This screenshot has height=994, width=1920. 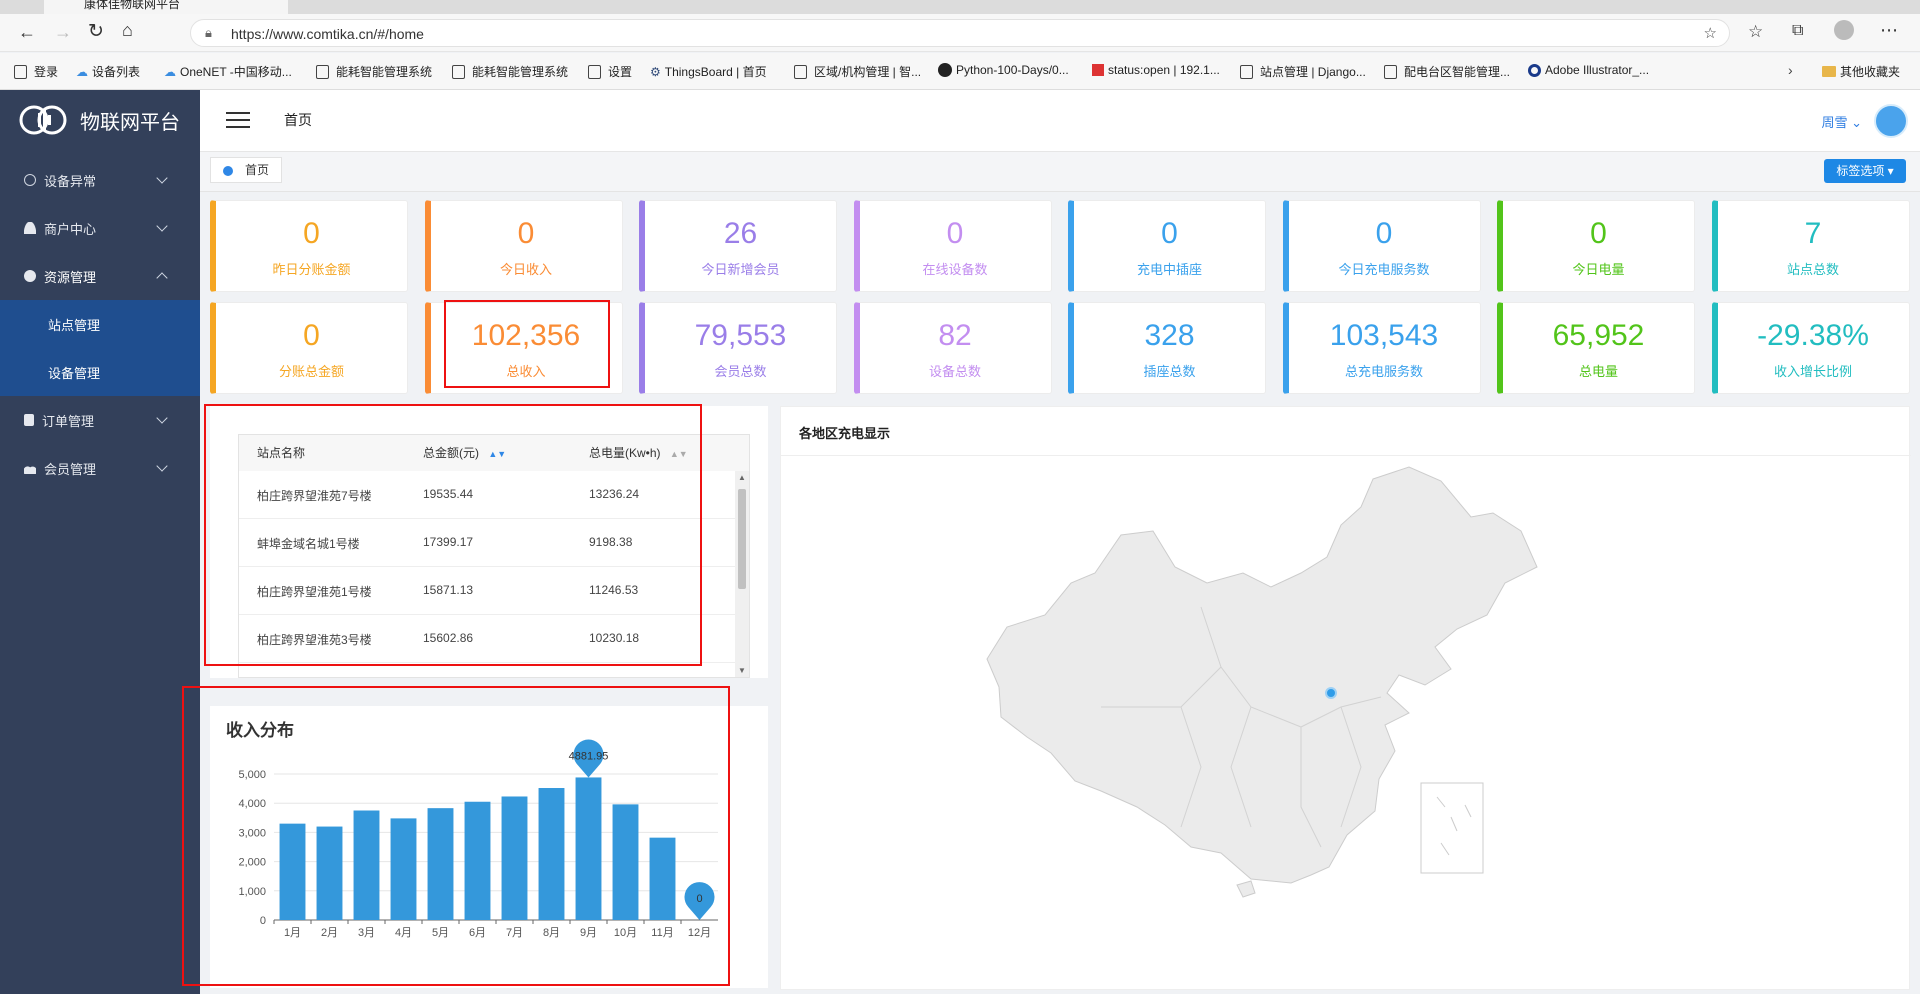 What do you see at coordinates (525, 269) in the screenshot?
I see `stat-label: 今日收入` at bounding box center [525, 269].